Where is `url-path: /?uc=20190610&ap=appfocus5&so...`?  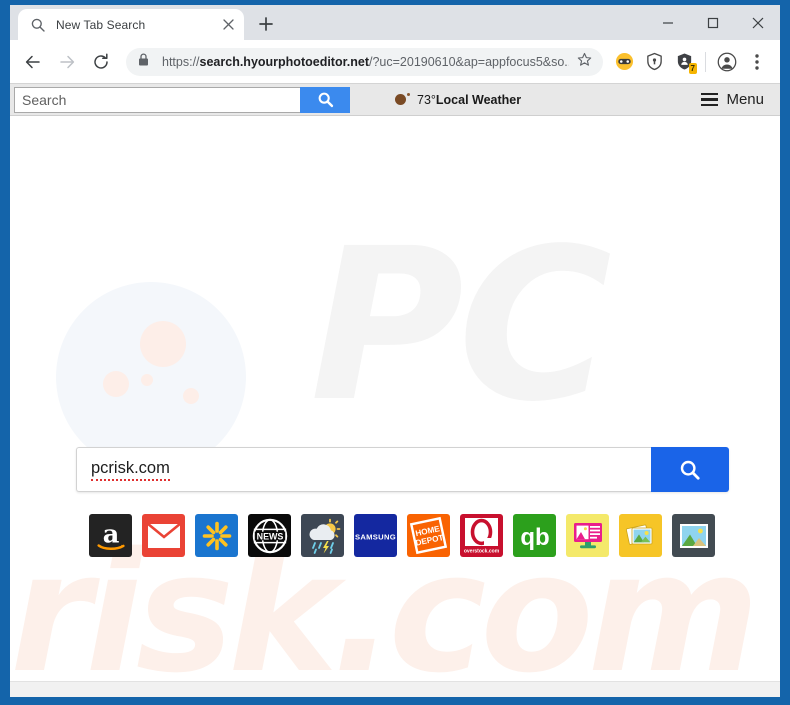
url-path: /?uc=20190610&ap=appfocus5&so... is located at coordinates (469, 61).